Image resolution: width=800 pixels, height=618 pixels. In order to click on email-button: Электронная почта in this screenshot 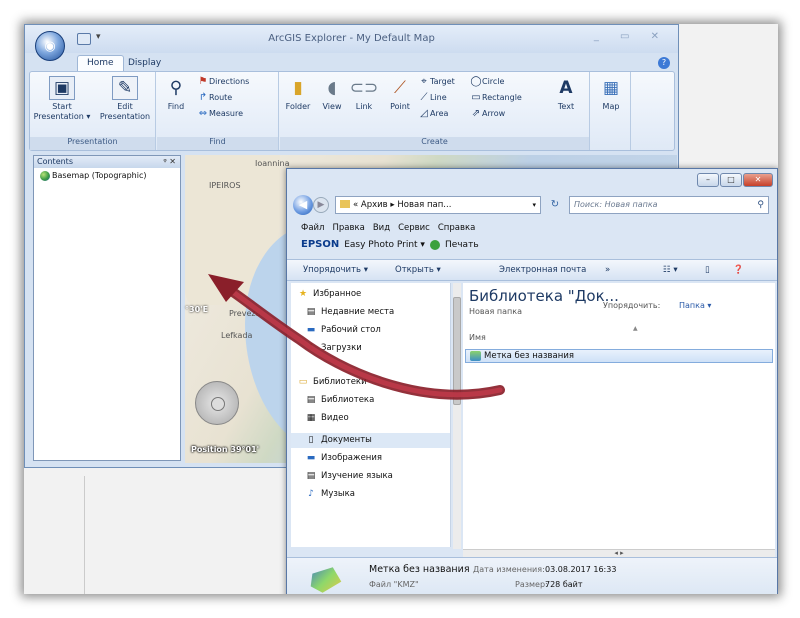, I will do `click(542, 270)`.